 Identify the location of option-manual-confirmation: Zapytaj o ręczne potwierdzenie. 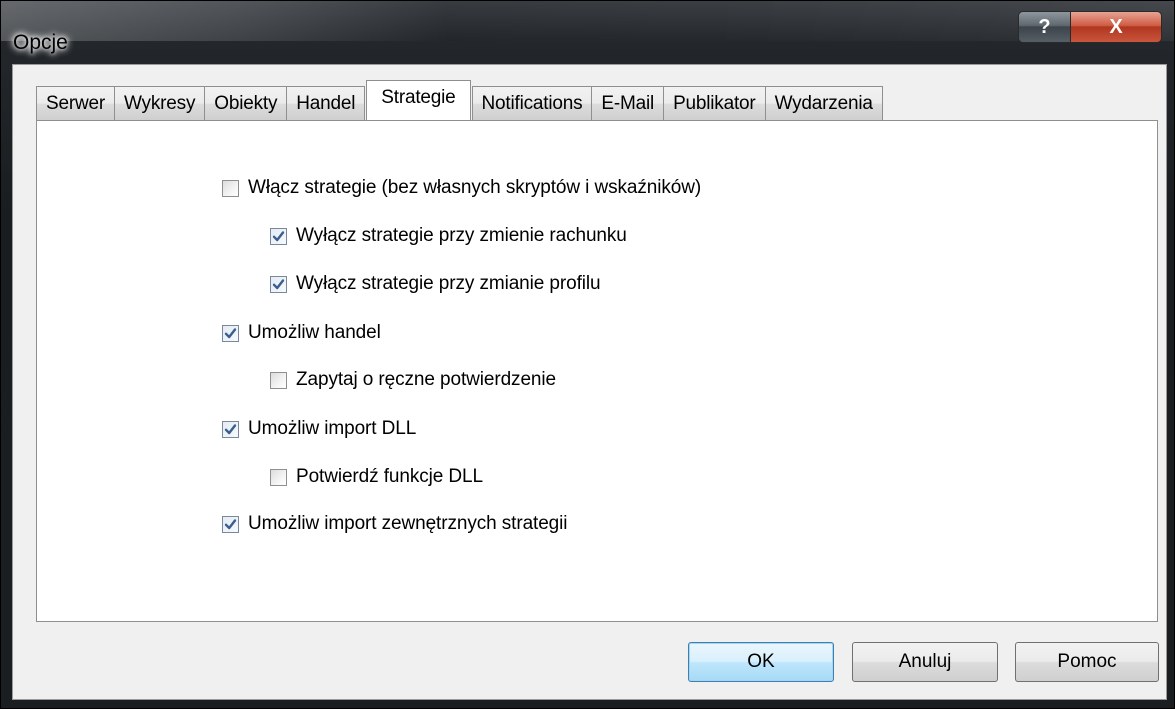
(413, 380).